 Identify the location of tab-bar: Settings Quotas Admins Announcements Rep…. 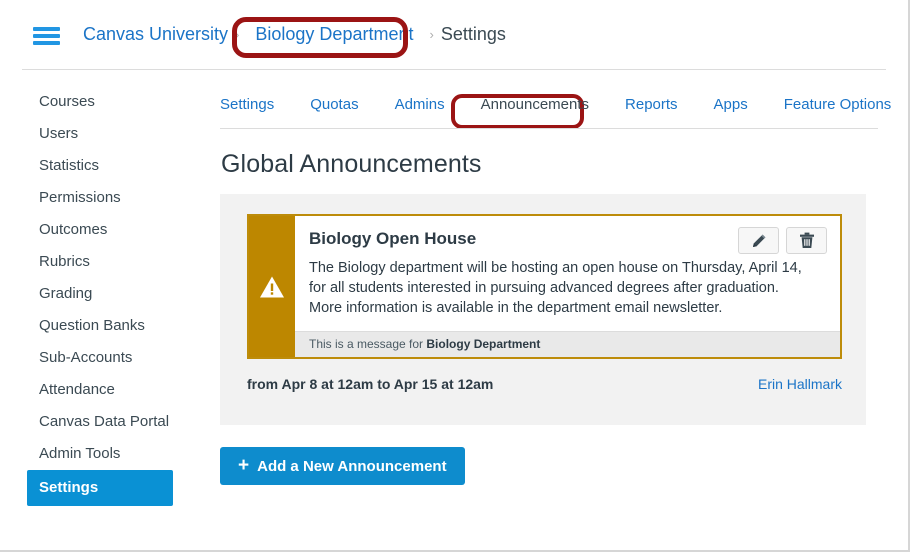
(565, 104).